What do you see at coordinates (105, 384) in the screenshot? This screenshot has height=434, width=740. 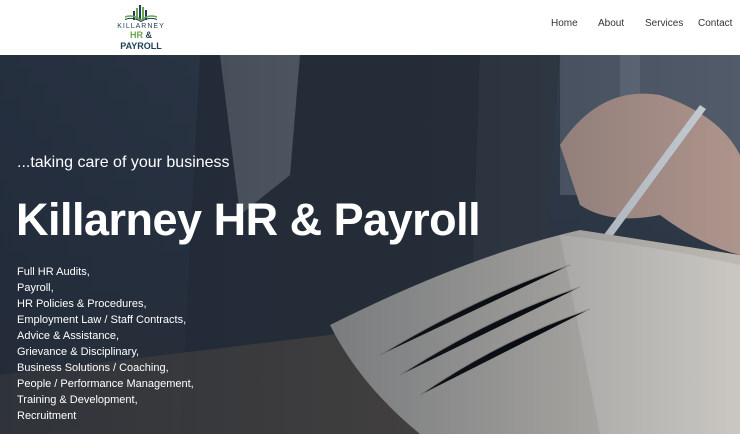 I see `service-item: People / Performance Management,` at bounding box center [105, 384].